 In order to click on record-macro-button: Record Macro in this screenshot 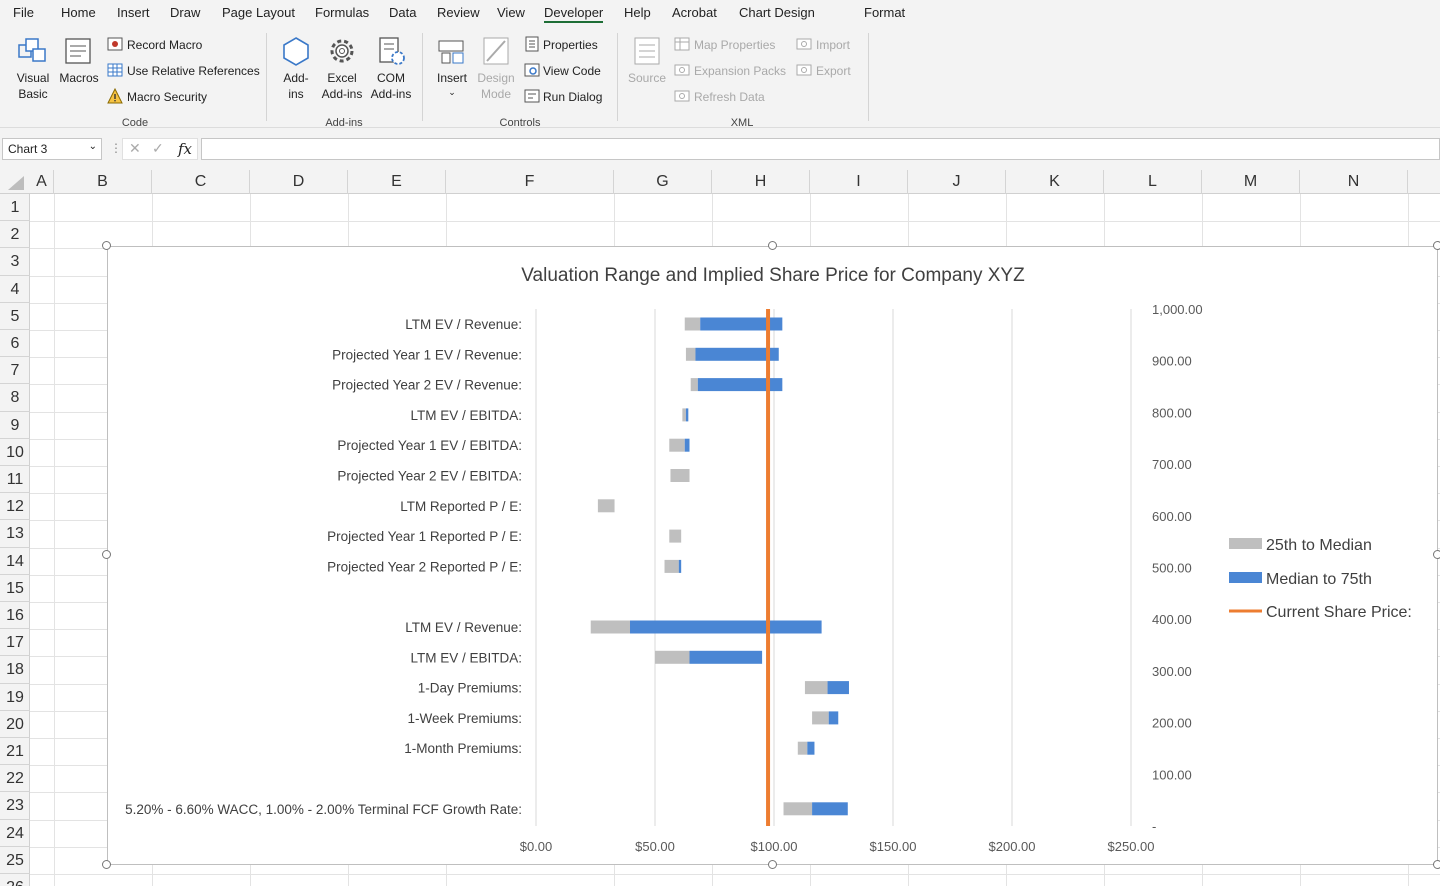, I will do `click(164, 45)`.